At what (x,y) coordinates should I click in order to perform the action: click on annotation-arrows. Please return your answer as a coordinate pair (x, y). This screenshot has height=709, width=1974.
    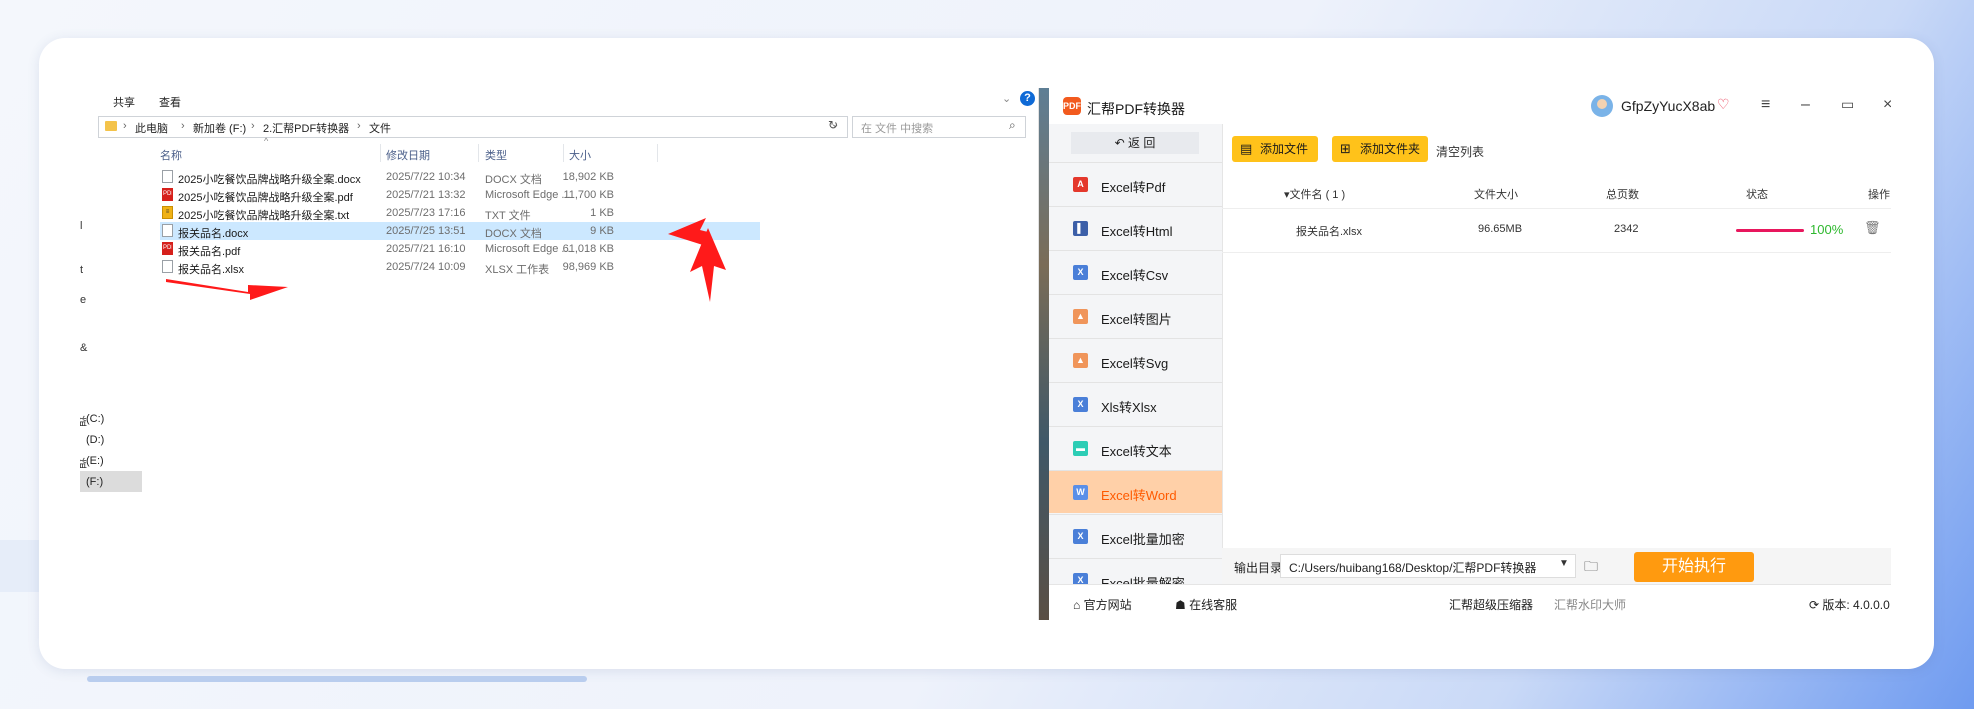
    Looking at the image, I should click on (446, 260).